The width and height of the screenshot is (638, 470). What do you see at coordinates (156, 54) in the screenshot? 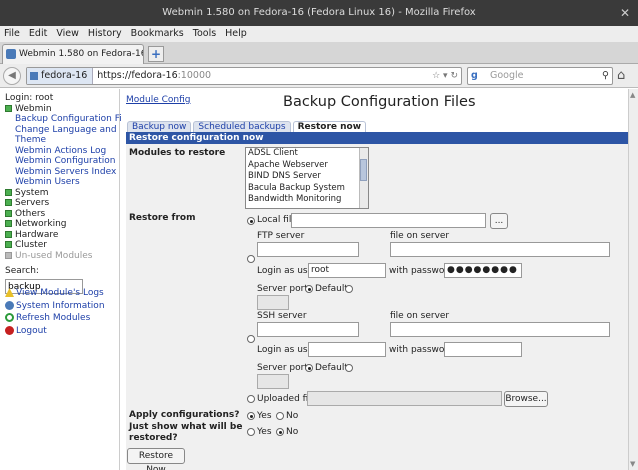
I see `new-tab-button: +` at bounding box center [156, 54].